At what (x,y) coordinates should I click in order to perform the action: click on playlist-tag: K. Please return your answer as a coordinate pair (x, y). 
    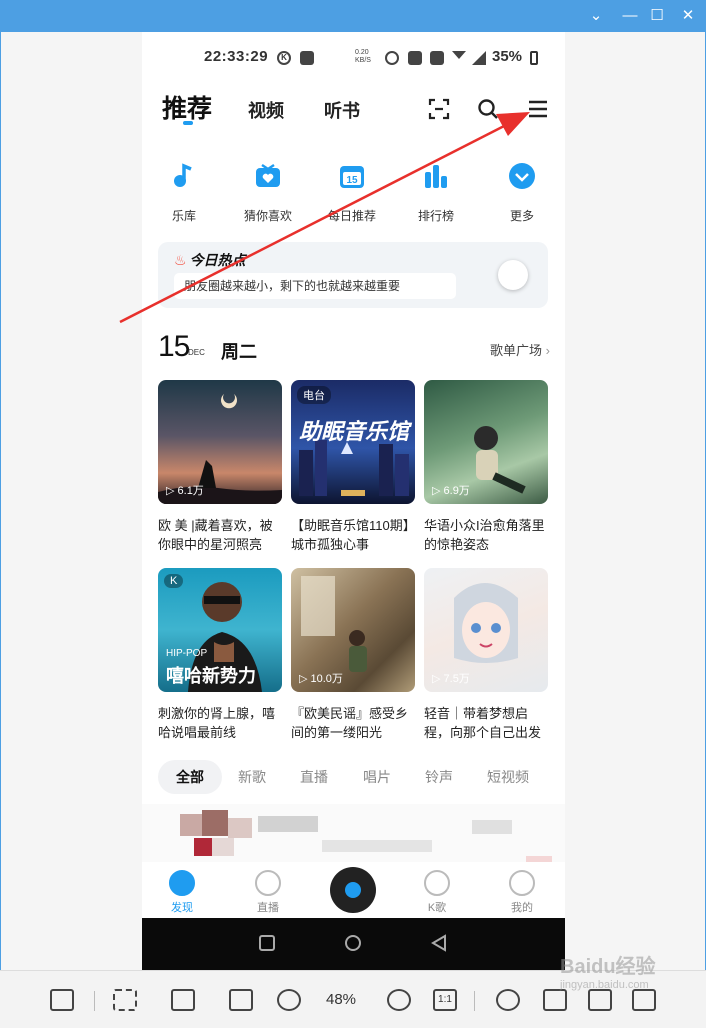
    Looking at the image, I should click on (174, 581).